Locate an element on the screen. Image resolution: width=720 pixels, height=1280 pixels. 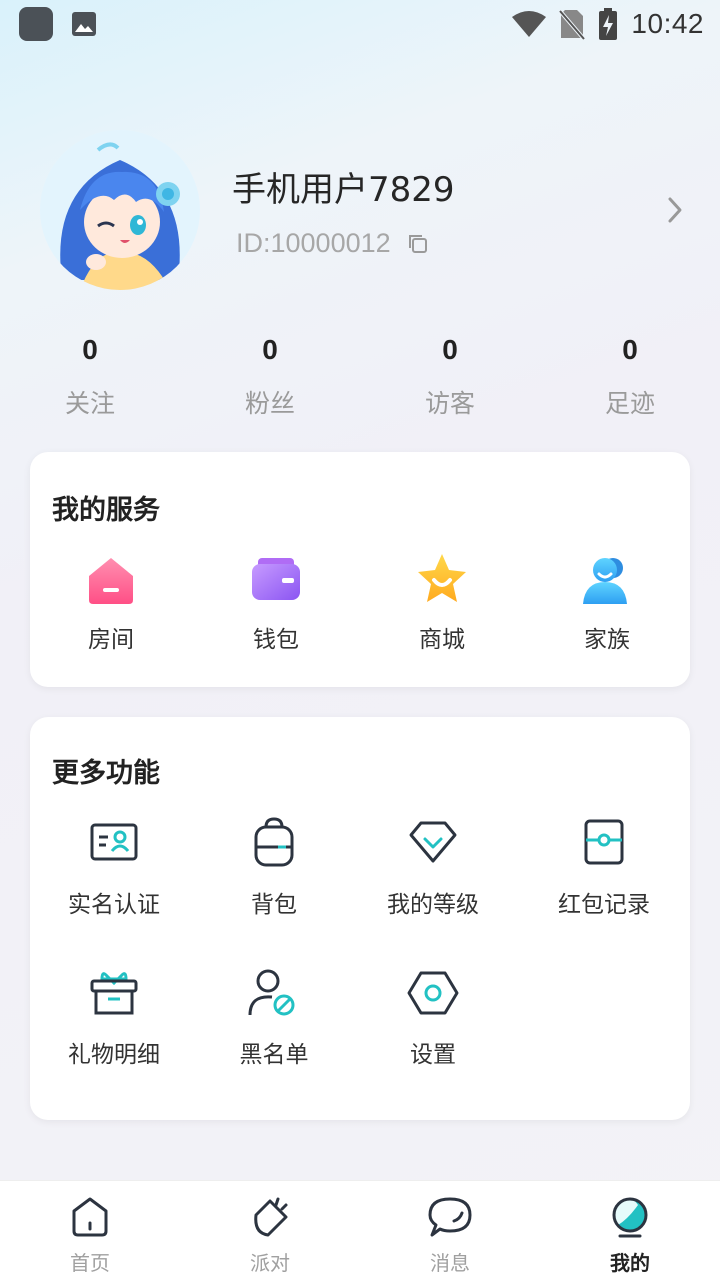
settings-icon is located at coordinates (433, 993).